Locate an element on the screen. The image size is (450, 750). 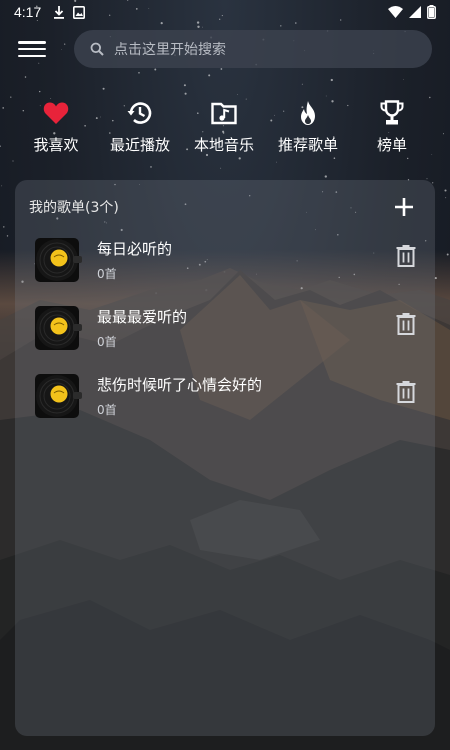
nav-recommend-label: 推荐歌单 is located at coordinates (307, 145).